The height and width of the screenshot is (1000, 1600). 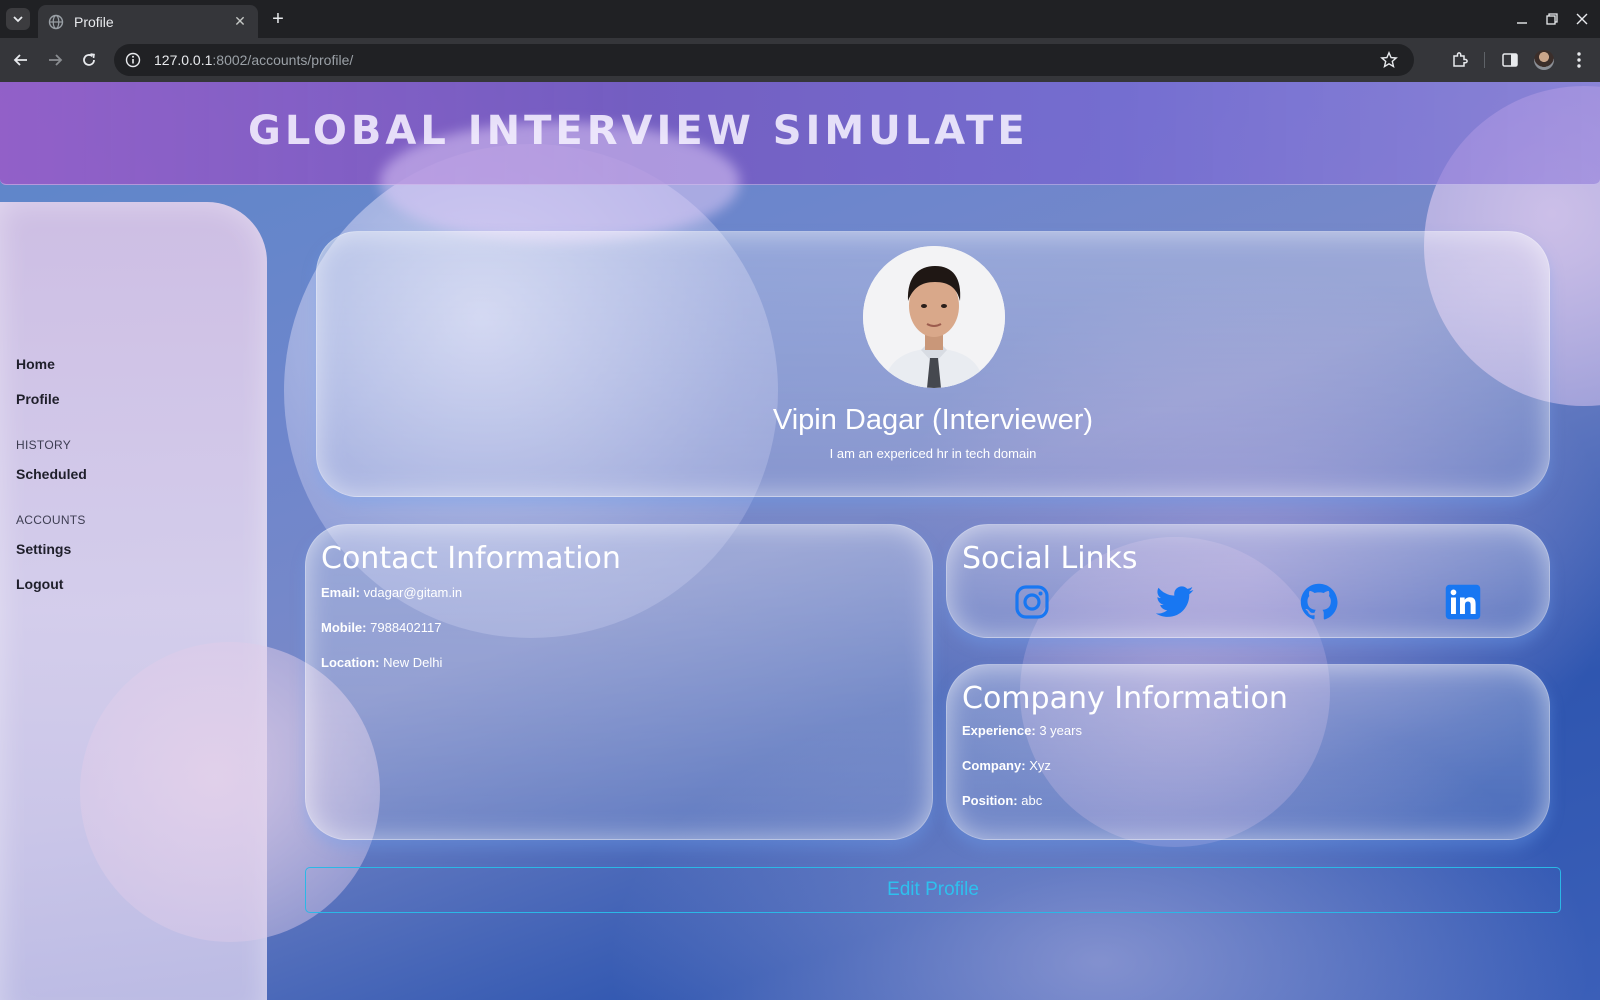 What do you see at coordinates (1032, 800) in the screenshot?
I see `position-value: abc` at bounding box center [1032, 800].